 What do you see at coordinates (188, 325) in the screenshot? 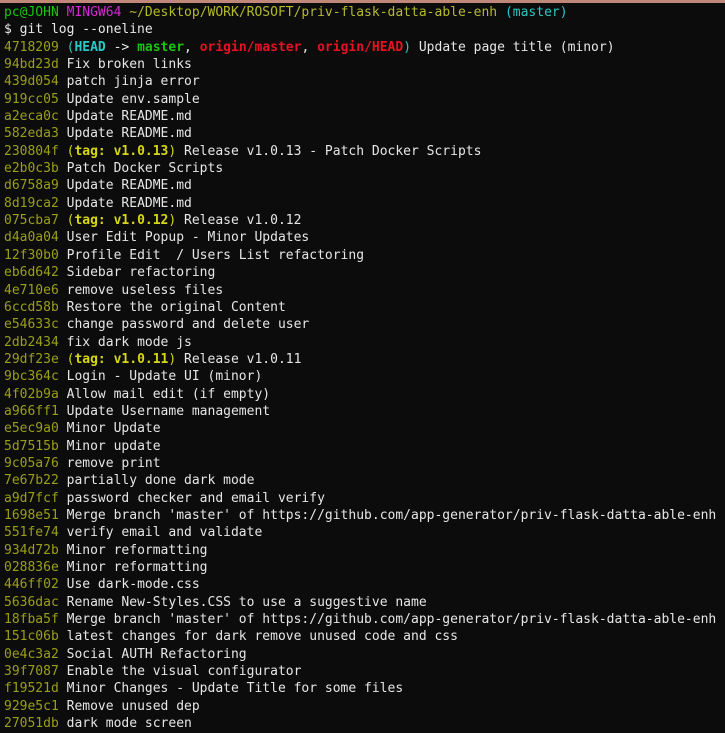
I see `commit-message: change password and delete user` at bounding box center [188, 325].